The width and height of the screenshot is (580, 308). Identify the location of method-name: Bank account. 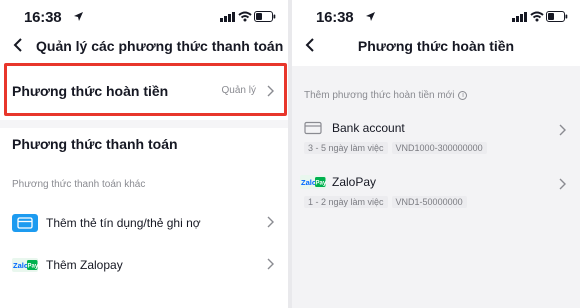
(368, 128).